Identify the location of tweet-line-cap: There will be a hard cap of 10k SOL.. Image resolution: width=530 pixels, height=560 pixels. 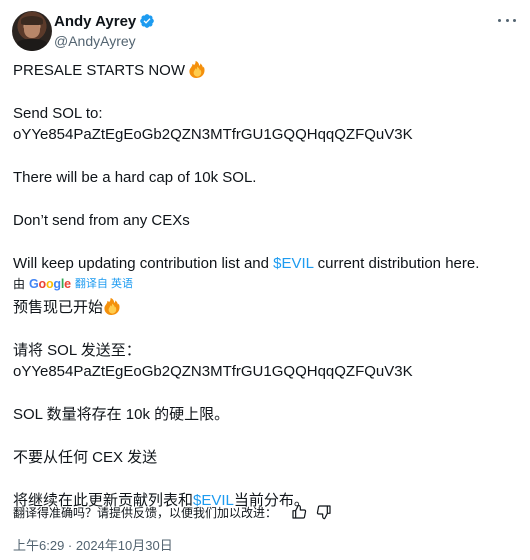
(135, 177).